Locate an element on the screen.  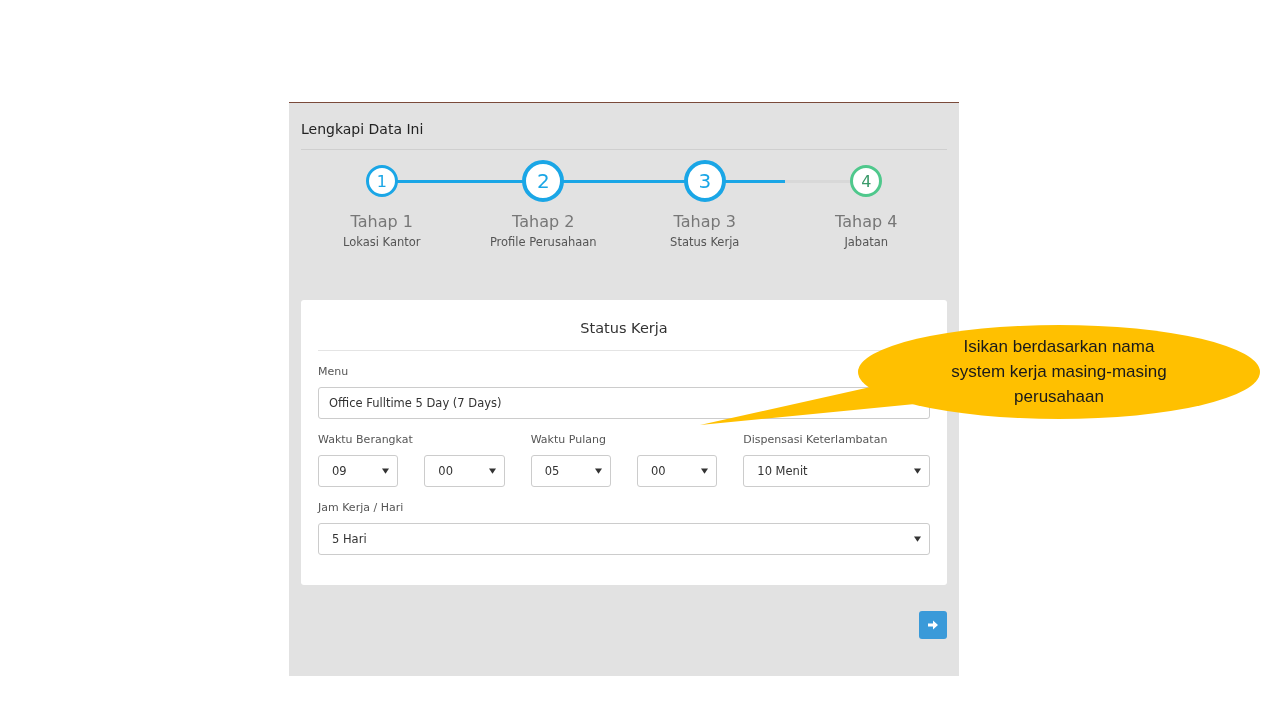
step-circle: 2 is located at coordinates (543, 181).